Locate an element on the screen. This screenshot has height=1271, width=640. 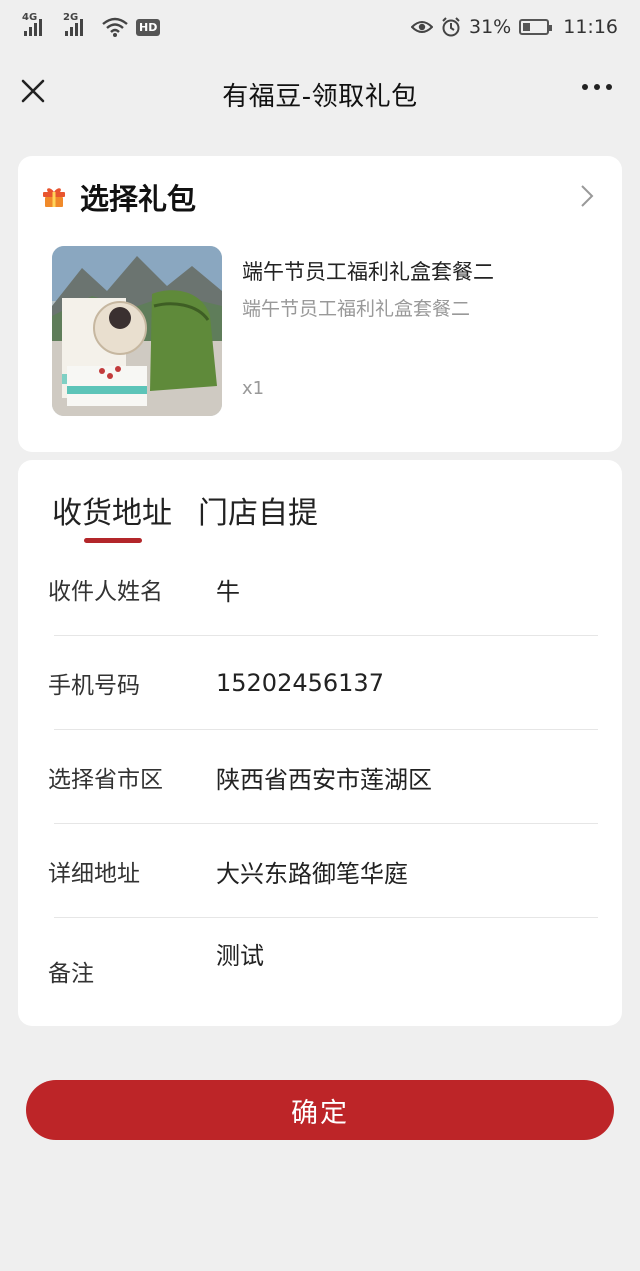
field-label: 备注 is located at coordinates (71, 974).